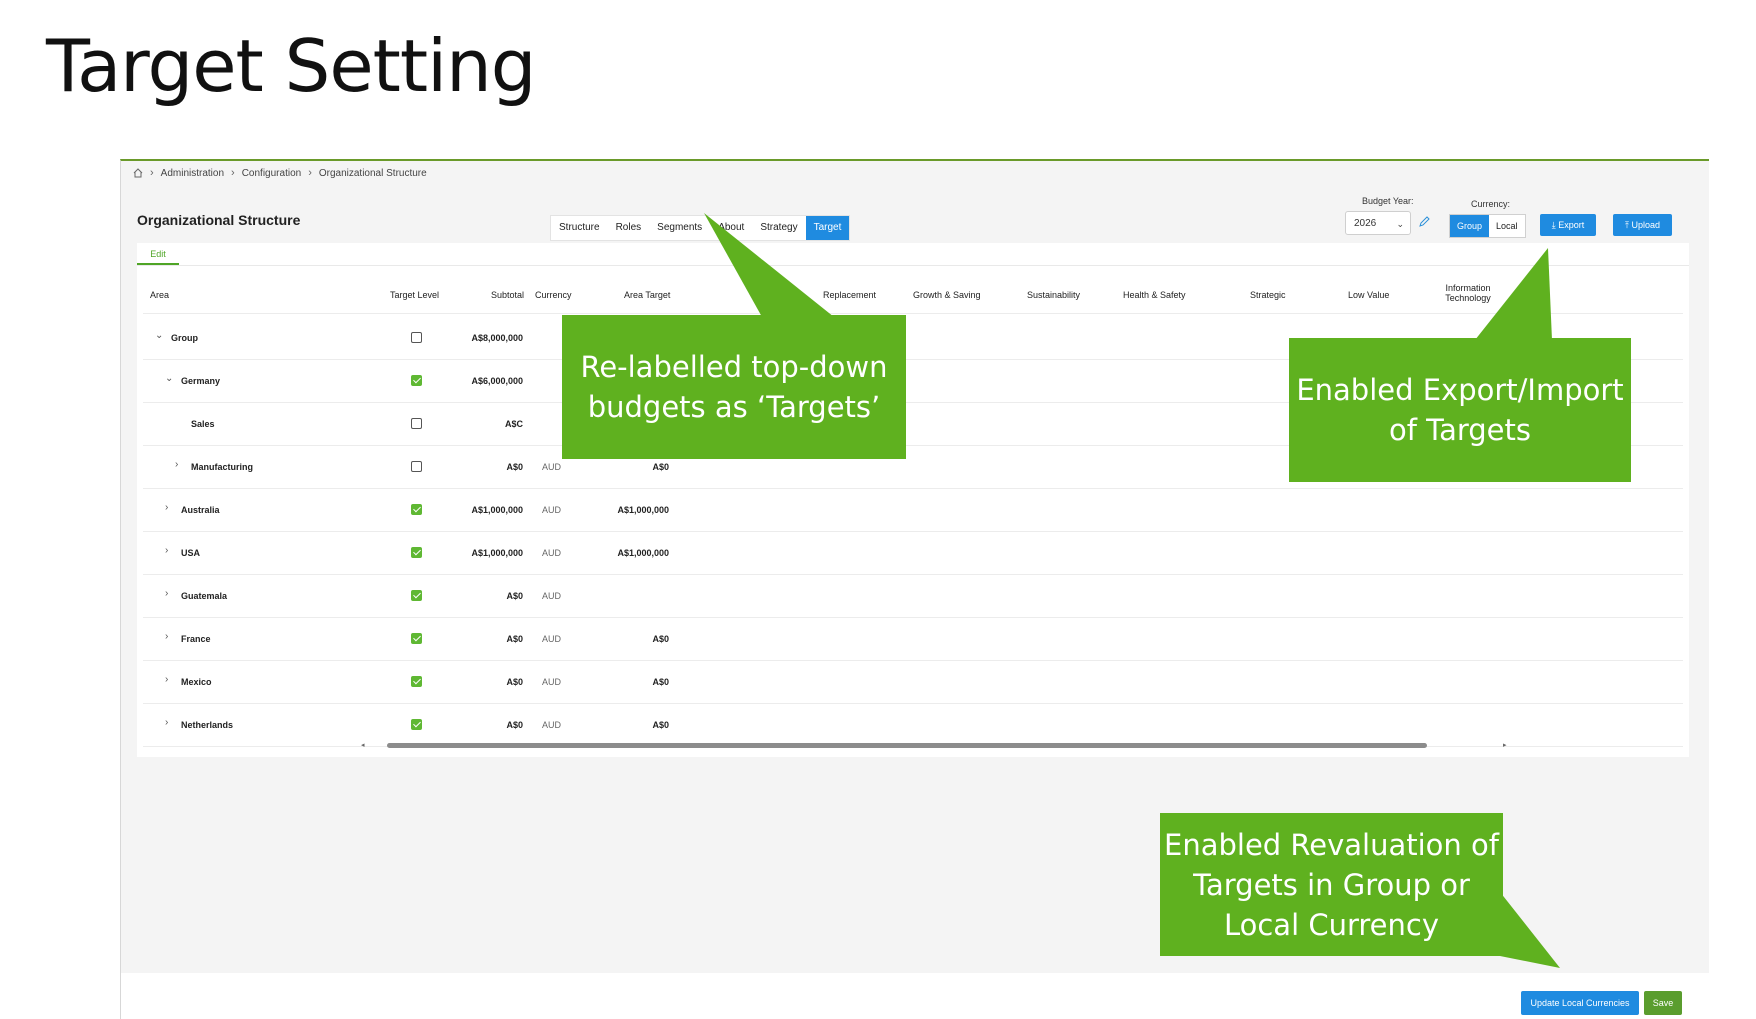  I want to click on row-area-name: USA, so click(191, 553).